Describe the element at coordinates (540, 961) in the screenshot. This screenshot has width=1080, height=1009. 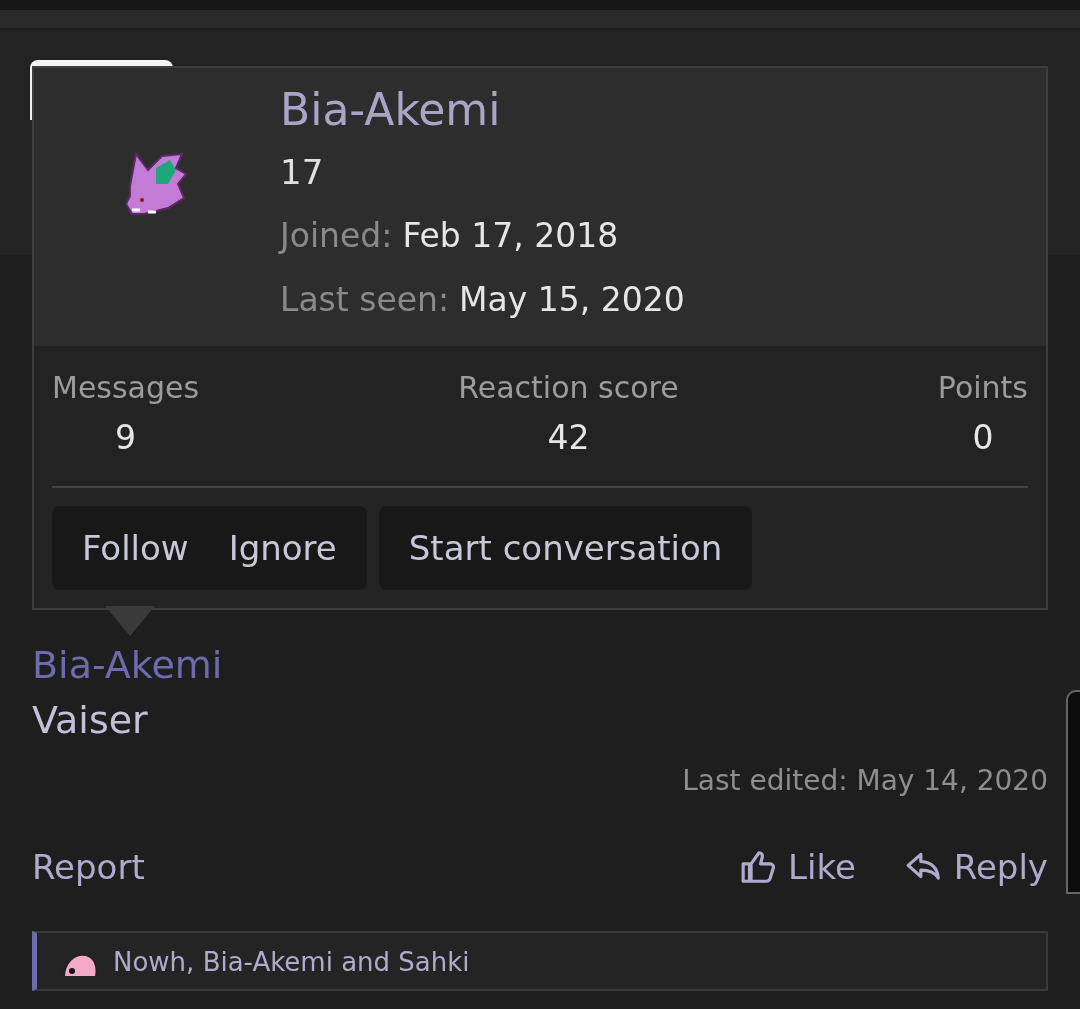
I see `reactions-bar: Nowh, Bia-Akemi and Sahki` at that location.